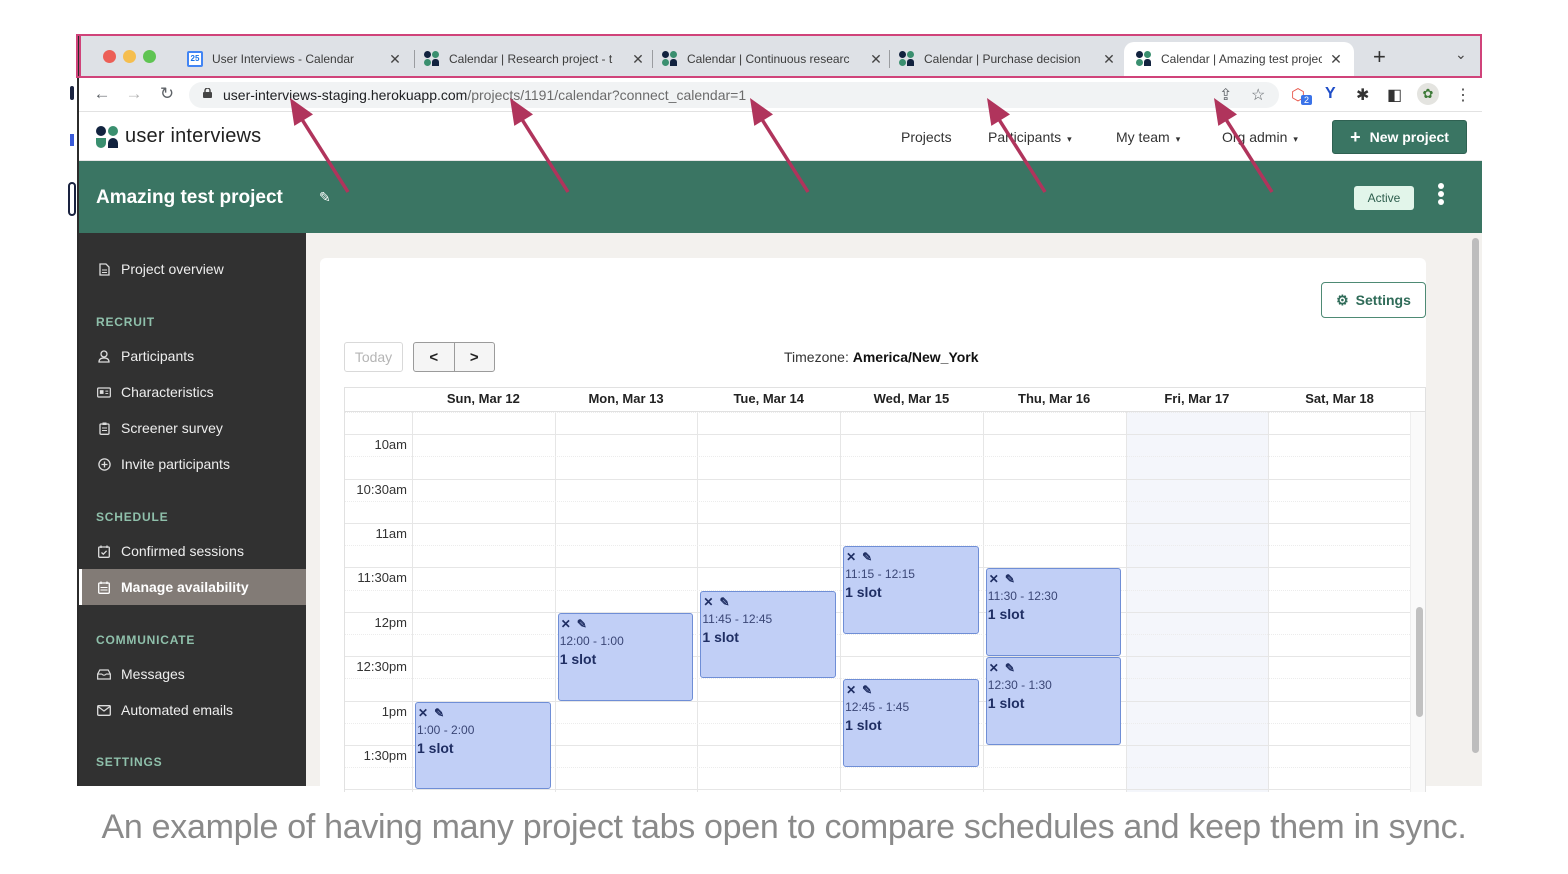 This screenshot has height=874, width=1568. I want to click on time-label: 11am, so click(391, 533).